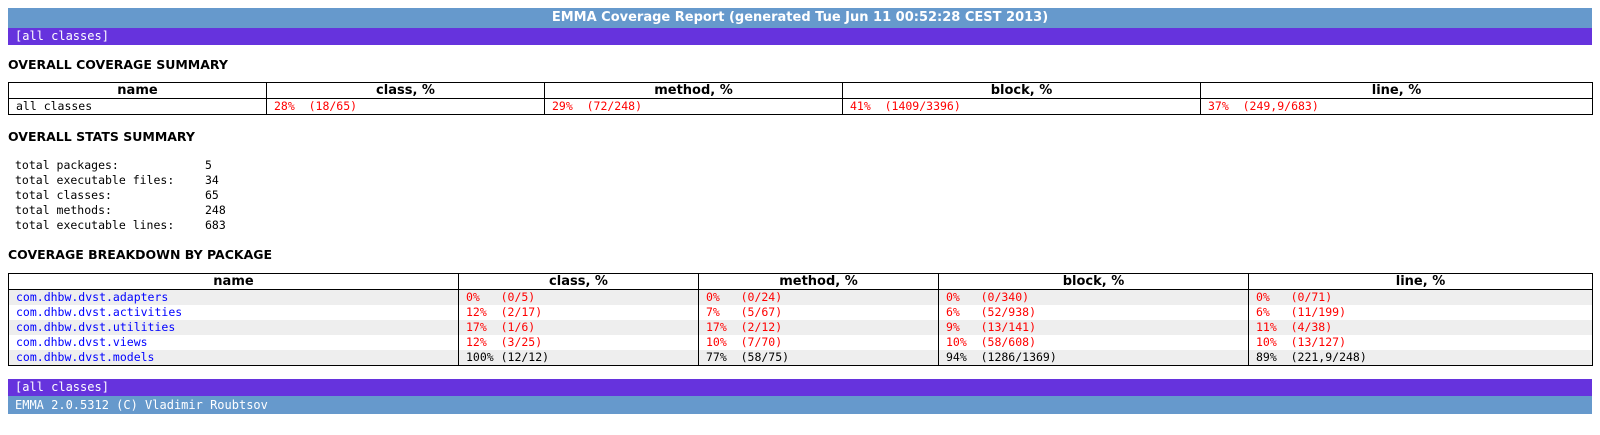 This screenshot has width=1600, height=435. Describe the element at coordinates (1420, 342) in the screenshot. I see `line-coverage: 10% (13/127)` at that location.